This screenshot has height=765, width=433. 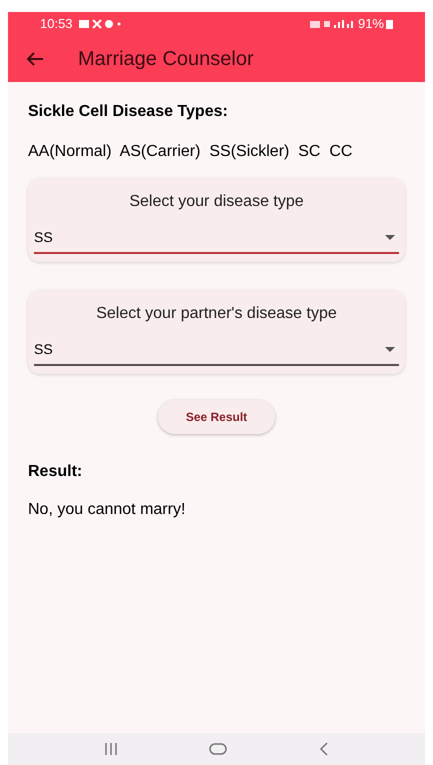 I want to click on status-icons, so click(x=99, y=24).